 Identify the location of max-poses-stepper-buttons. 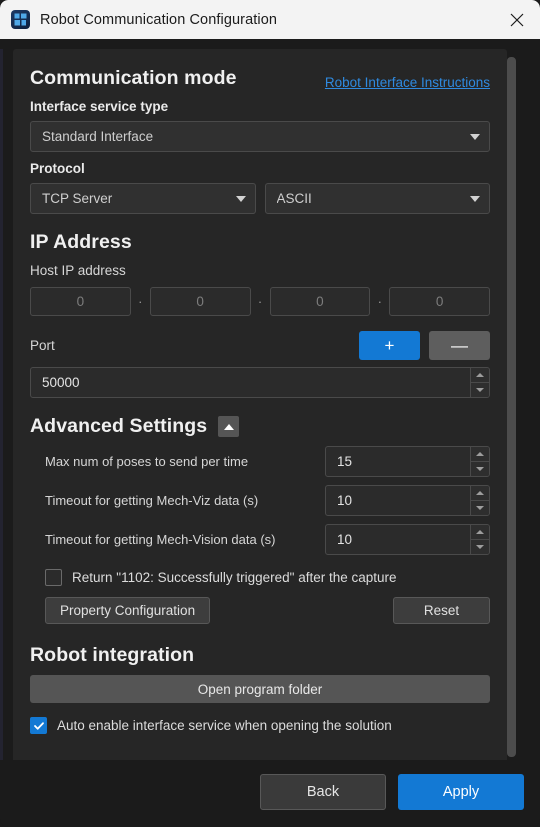
(479, 461).